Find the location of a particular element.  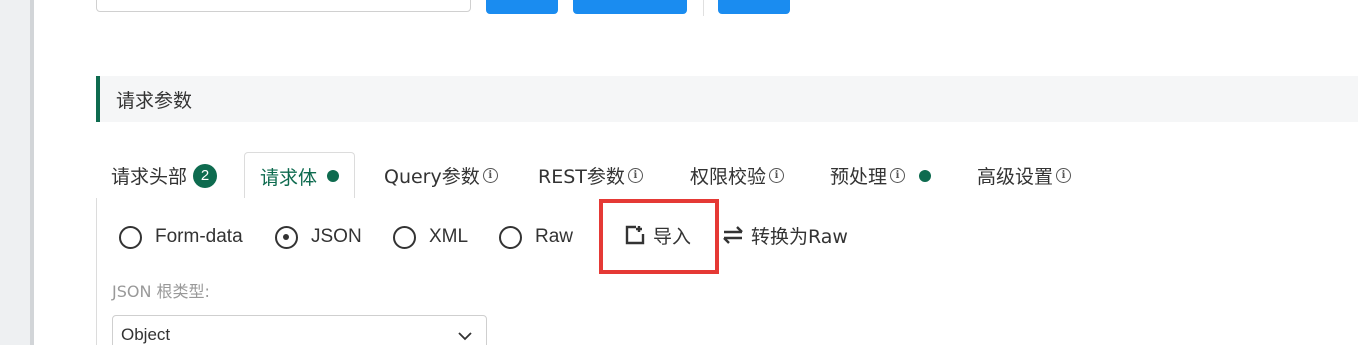

select-value: Object is located at coordinates (146, 334).